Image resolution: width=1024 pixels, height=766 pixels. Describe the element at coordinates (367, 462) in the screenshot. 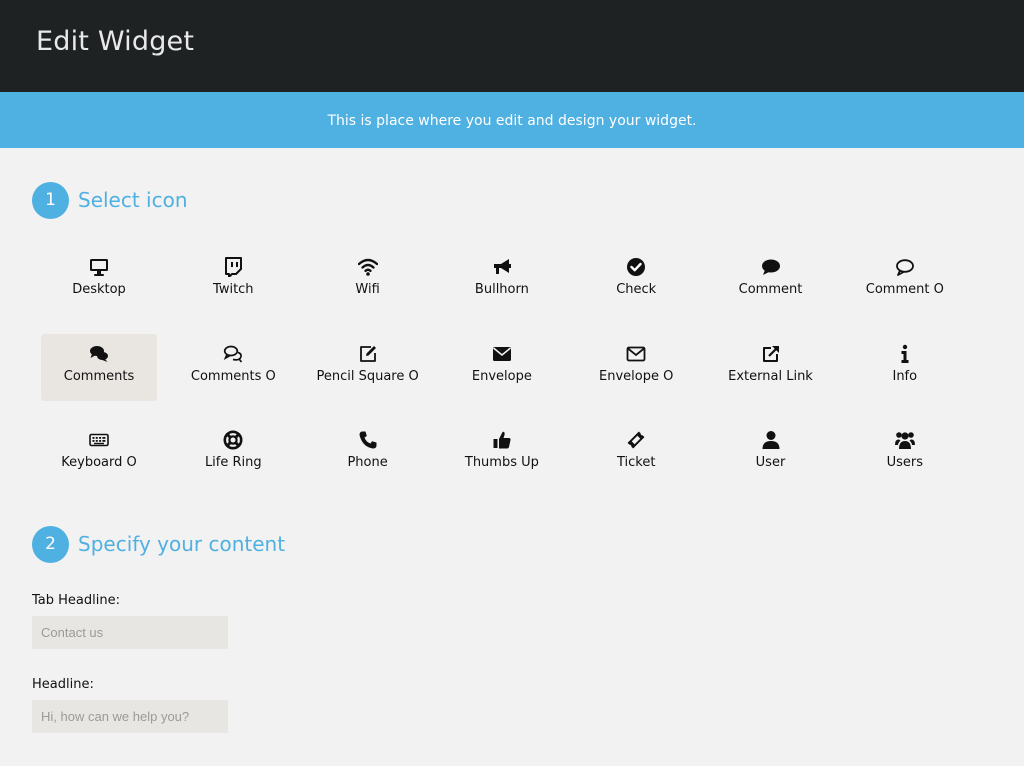

I see `icon-option-label: Phone` at that location.